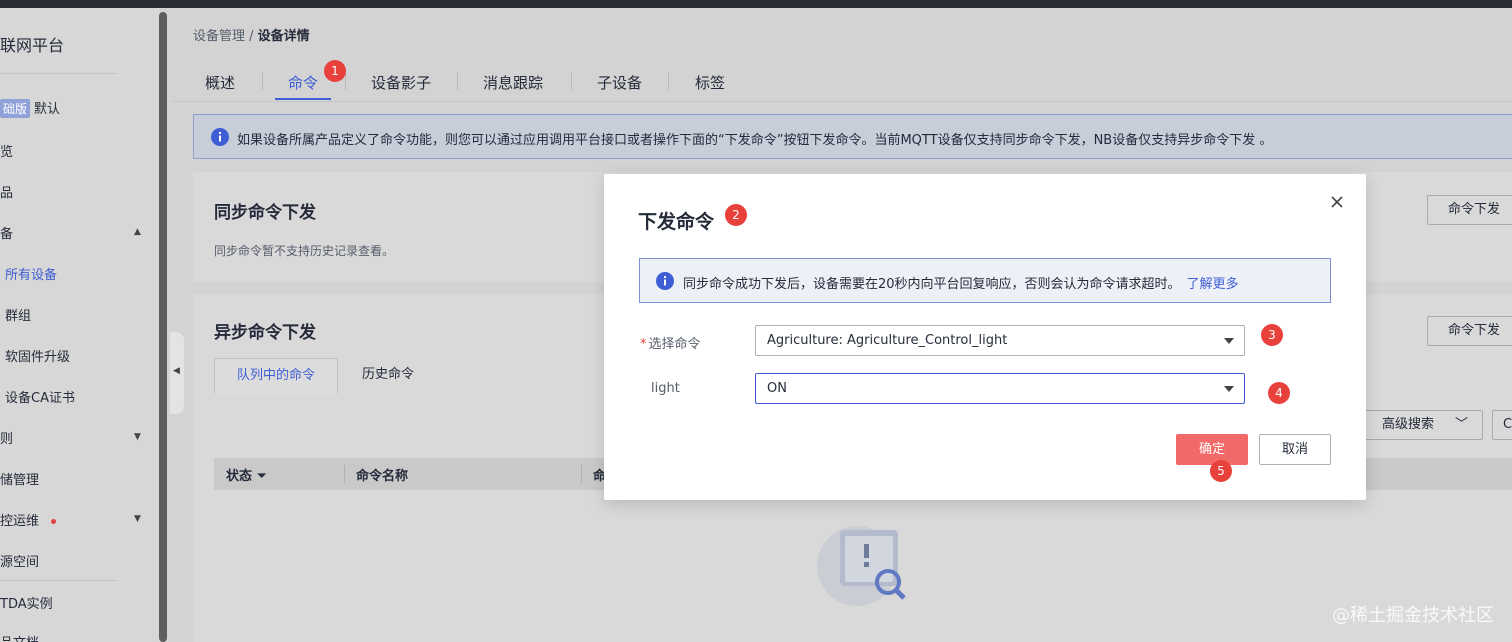 Image resolution: width=1512 pixels, height=642 pixels. What do you see at coordinates (619, 82) in the screenshot?
I see `tab-child-devices: 子设备` at bounding box center [619, 82].